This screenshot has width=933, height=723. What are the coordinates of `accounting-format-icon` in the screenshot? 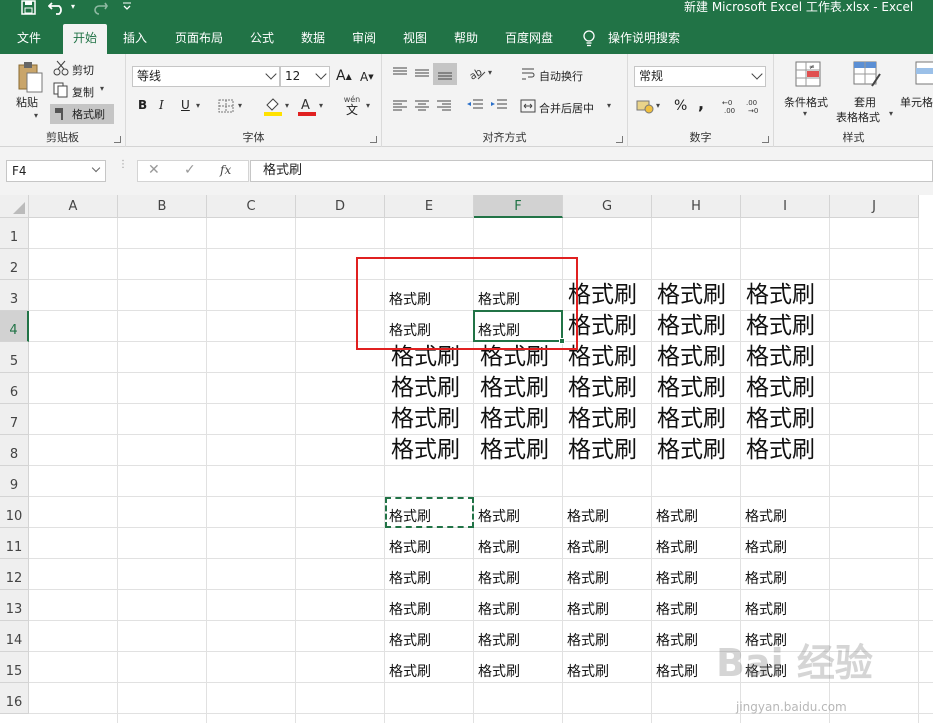 It's located at (645, 106).